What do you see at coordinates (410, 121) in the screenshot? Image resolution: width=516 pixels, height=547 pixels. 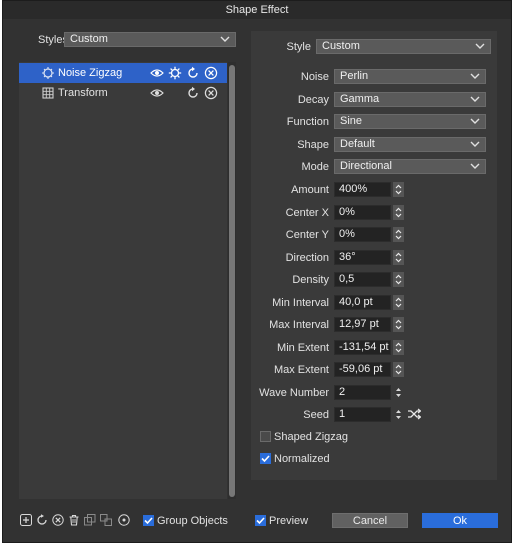 I see `function-dropdown: Sine` at bounding box center [410, 121].